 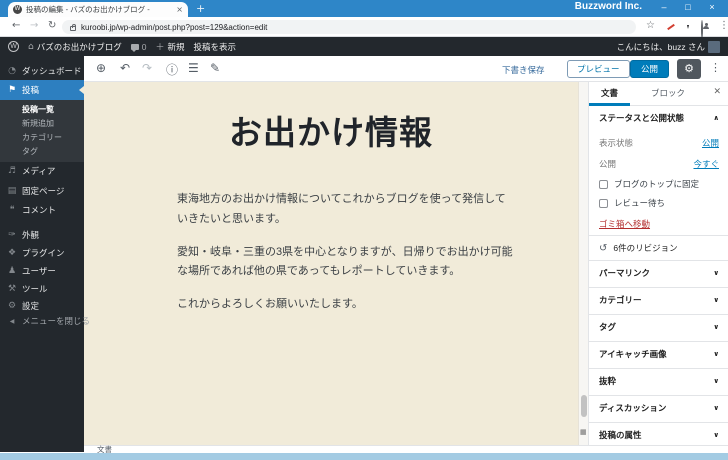 I want to click on bookmark-star-icon: ☆, so click(x=650, y=25).